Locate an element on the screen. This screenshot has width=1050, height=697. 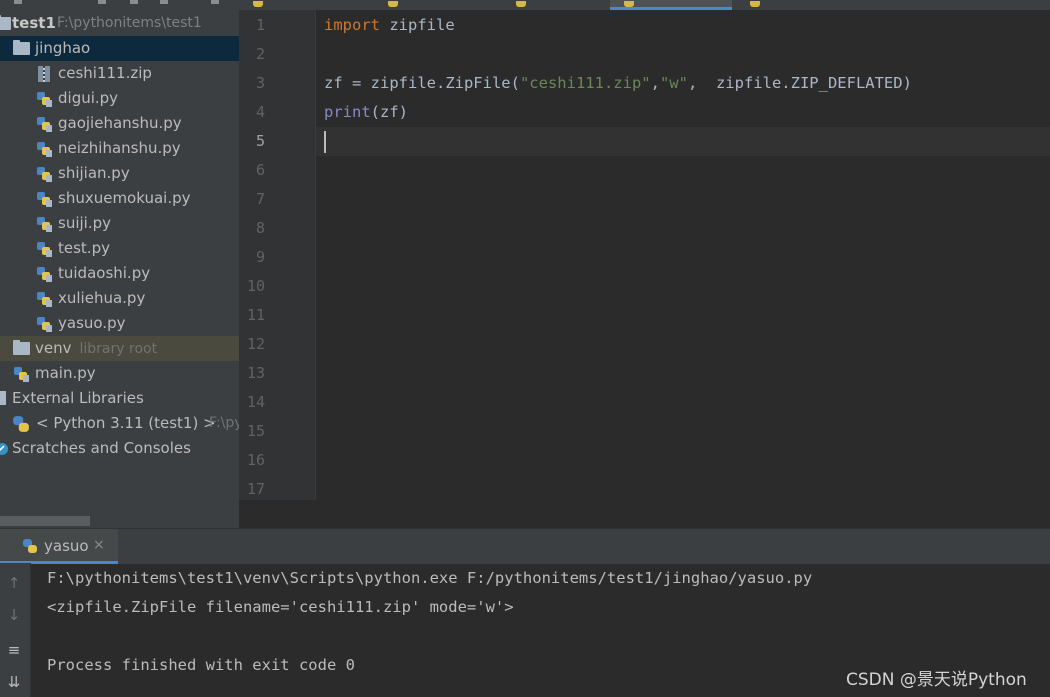
file-label: tuidaoshi.py is located at coordinates (104, 273).